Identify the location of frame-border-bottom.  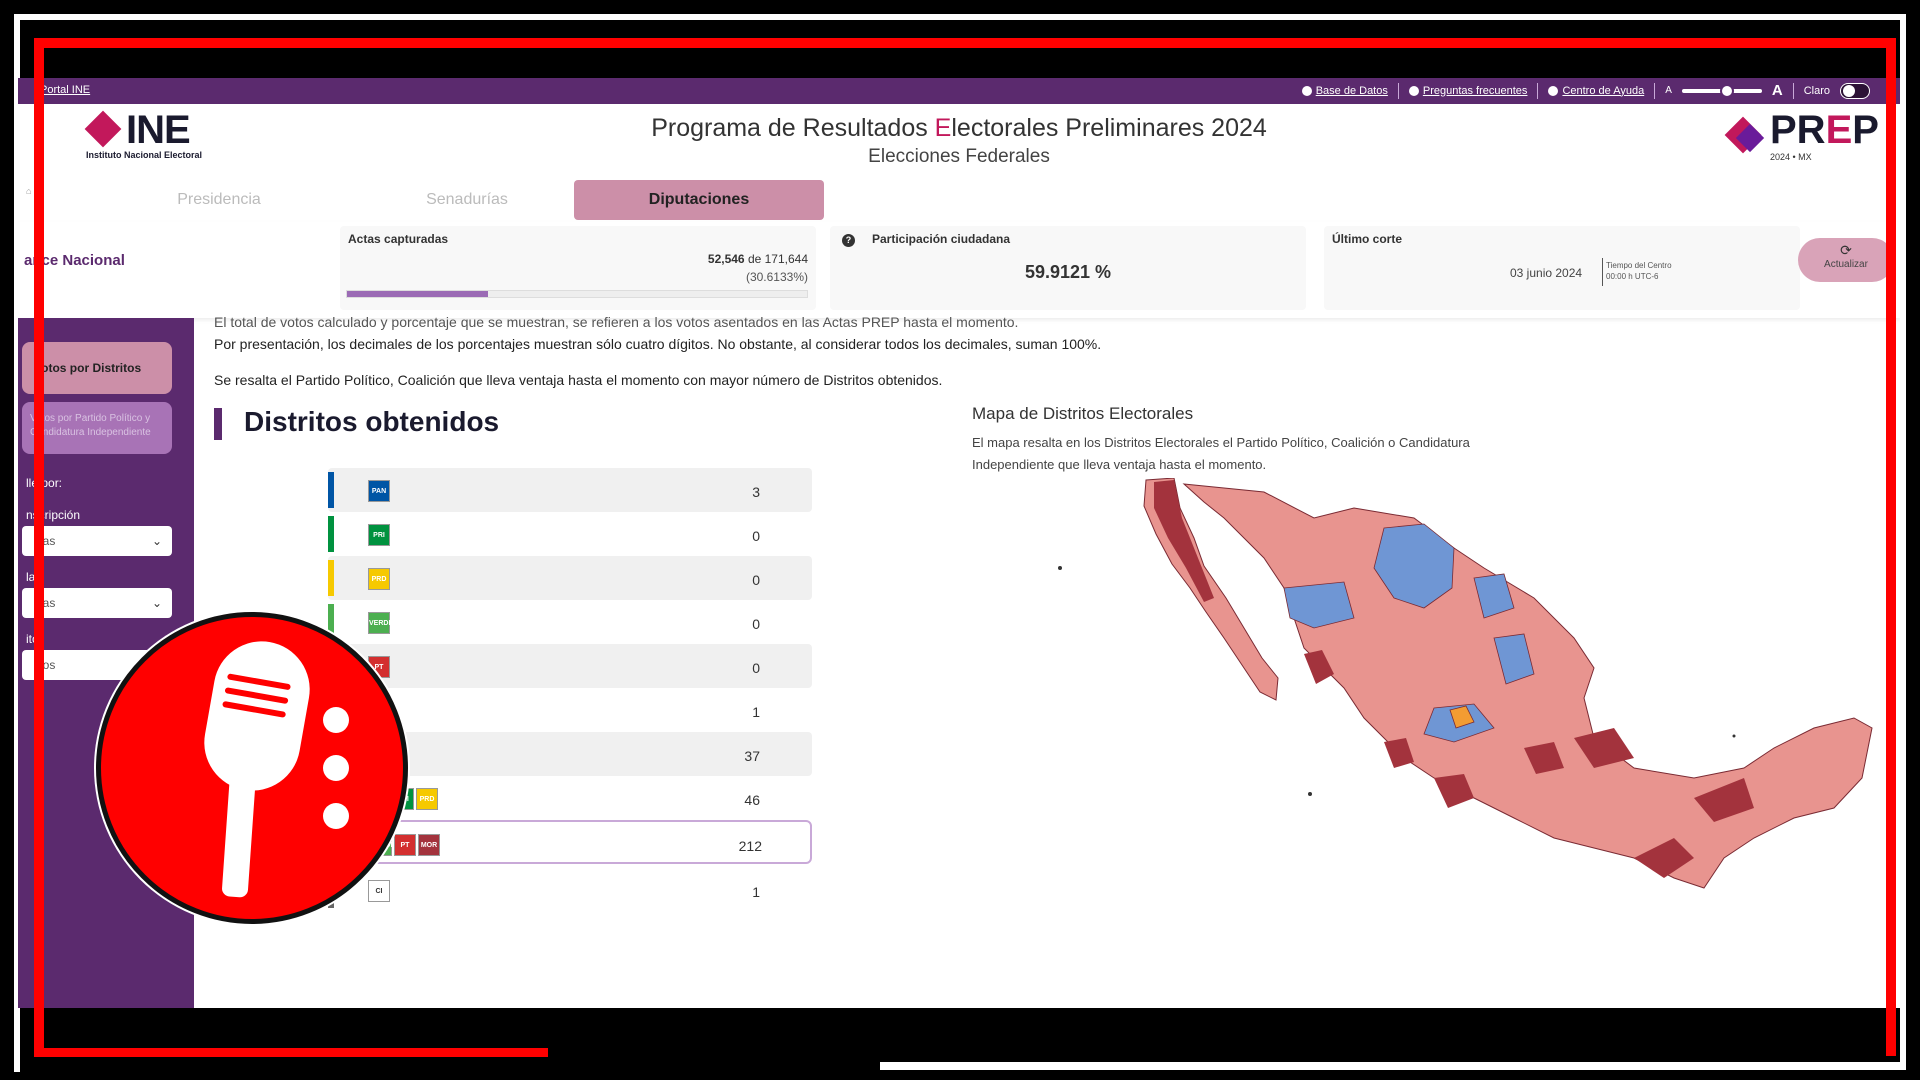
(1390, 1066).